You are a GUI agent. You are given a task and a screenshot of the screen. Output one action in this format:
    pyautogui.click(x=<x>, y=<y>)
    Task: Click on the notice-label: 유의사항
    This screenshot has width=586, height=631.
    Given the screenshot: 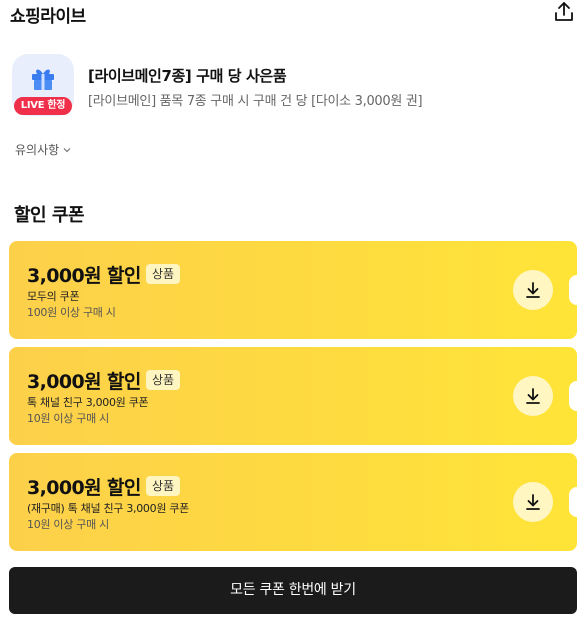 What is the action you would take?
    pyautogui.click(x=37, y=150)
    